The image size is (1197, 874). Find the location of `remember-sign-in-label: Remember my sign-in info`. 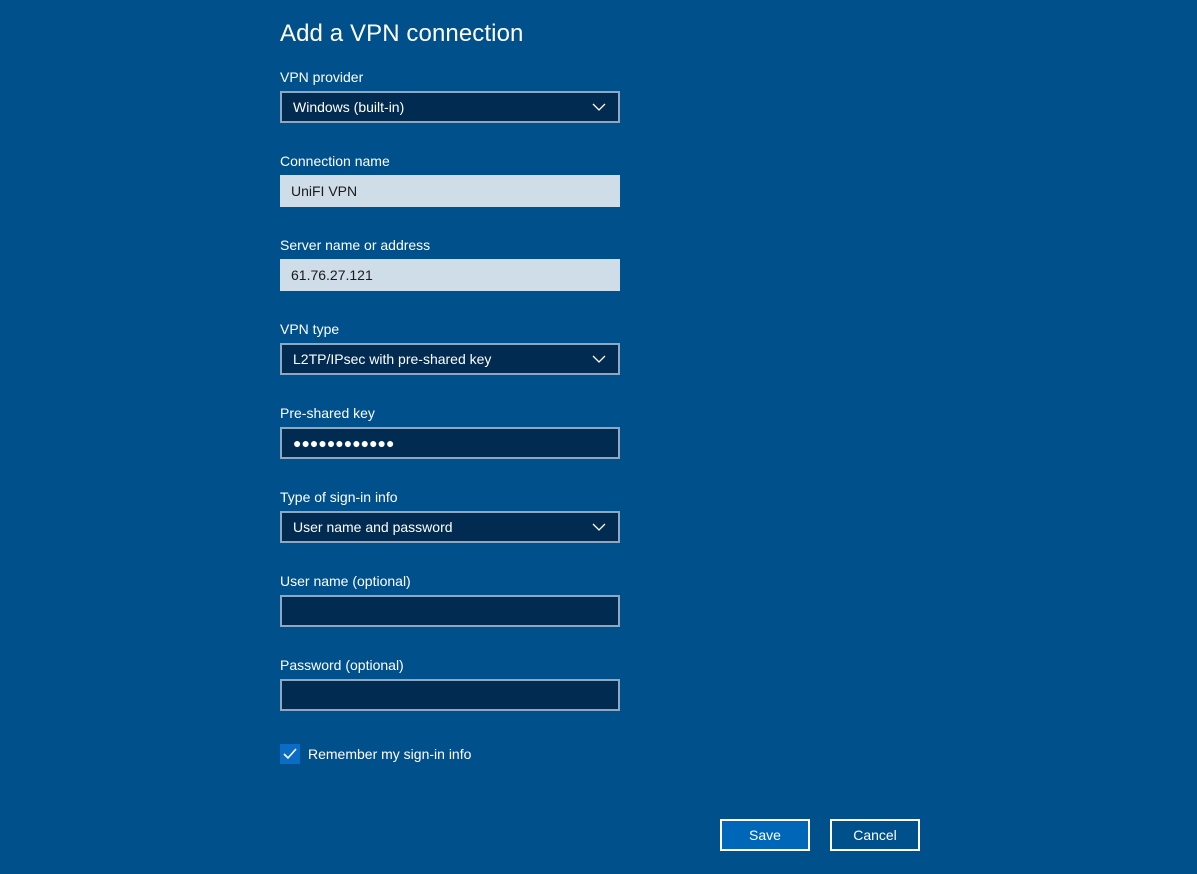

remember-sign-in-label: Remember my sign-in info is located at coordinates (390, 754).